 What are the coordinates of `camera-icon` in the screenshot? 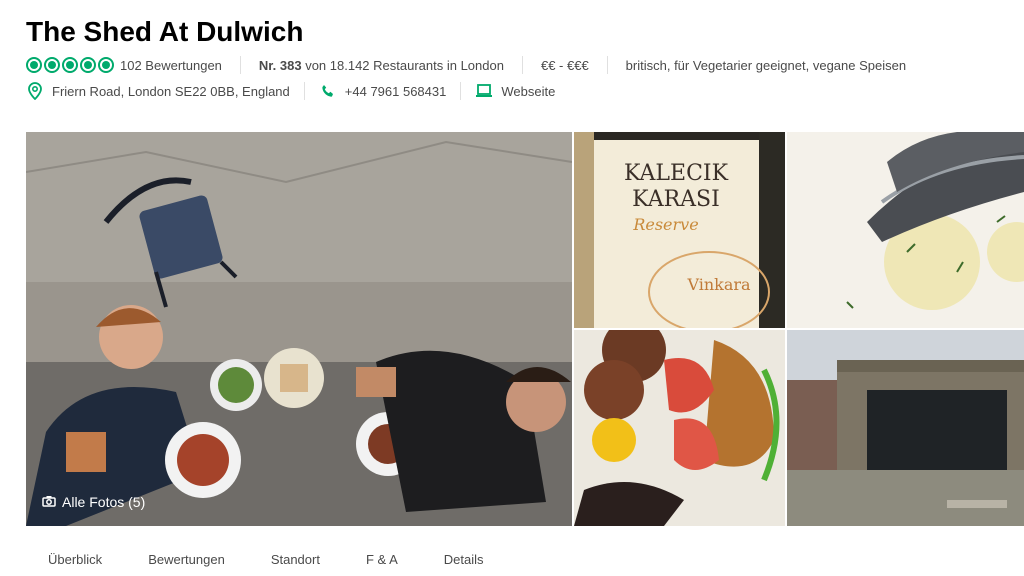 It's located at (49, 502).